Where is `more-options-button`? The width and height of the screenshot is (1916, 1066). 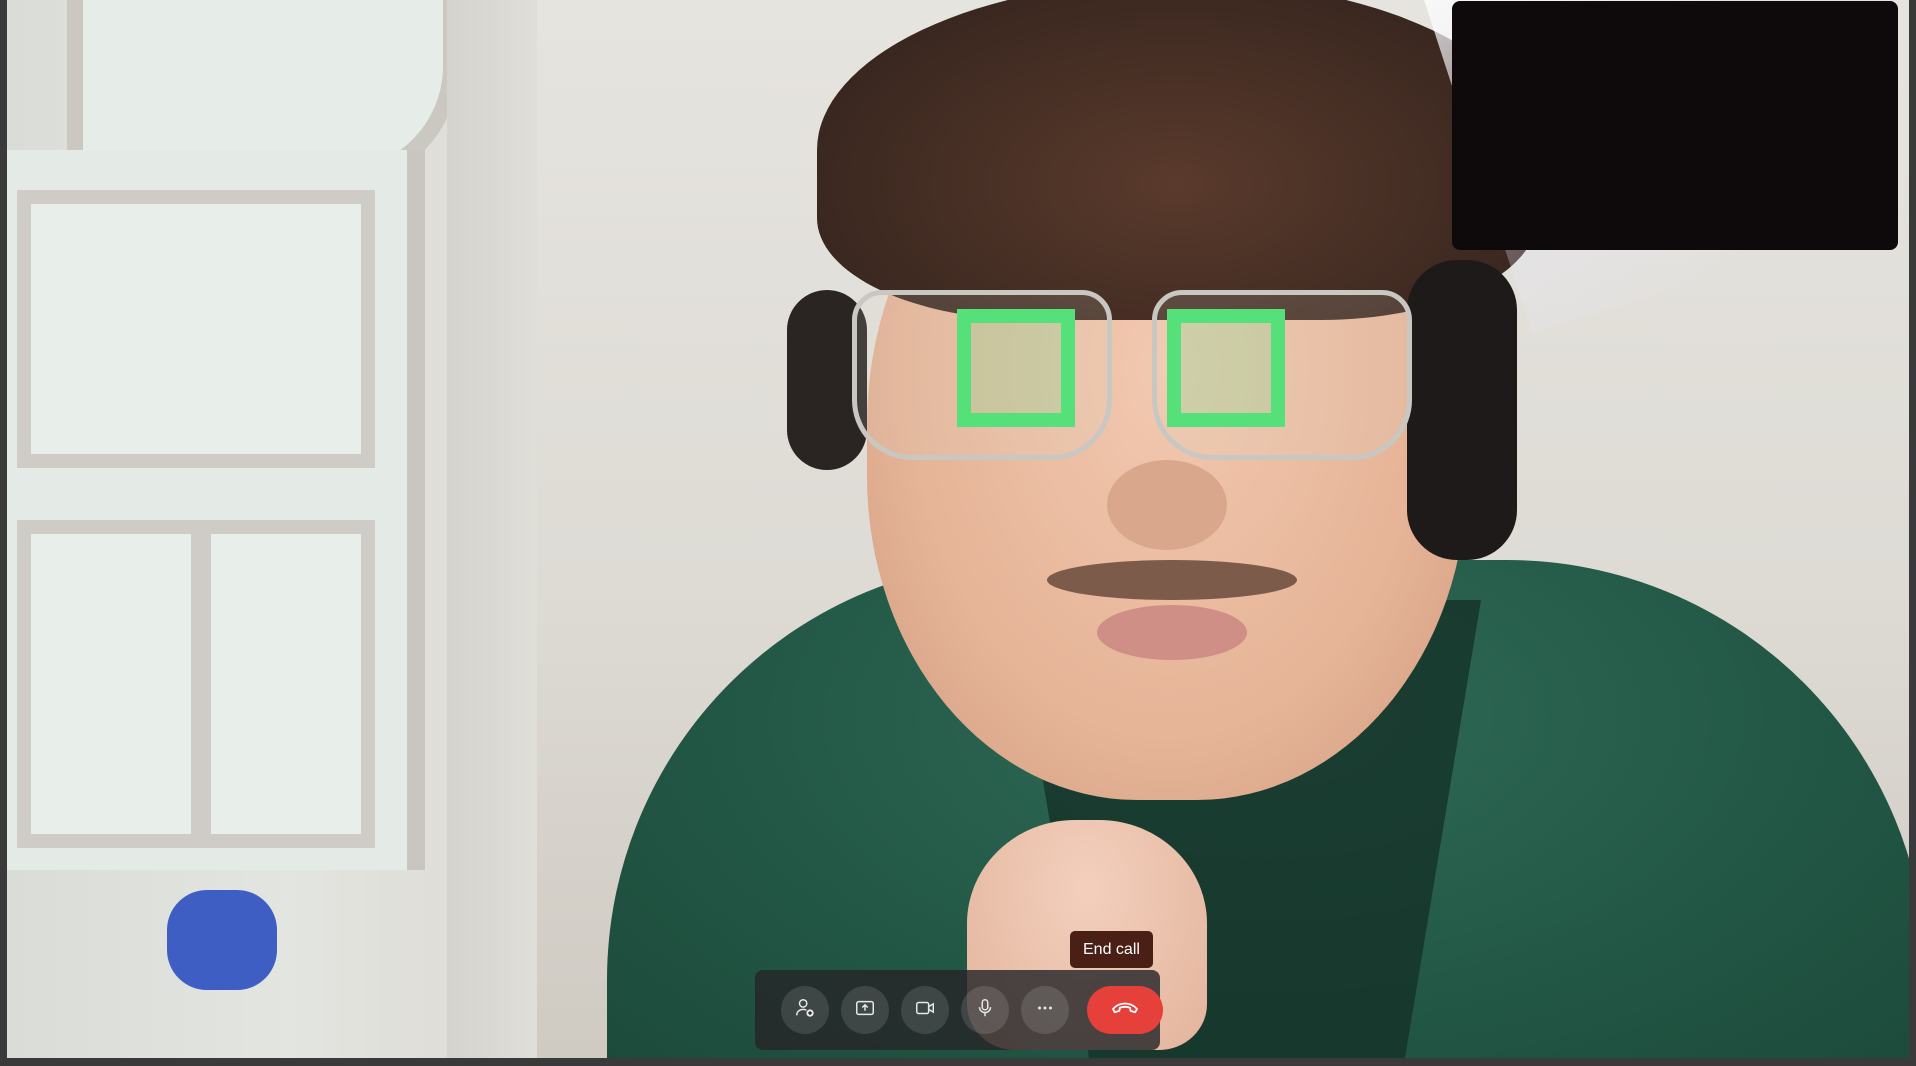 more-options-button is located at coordinates (1045, 1010).